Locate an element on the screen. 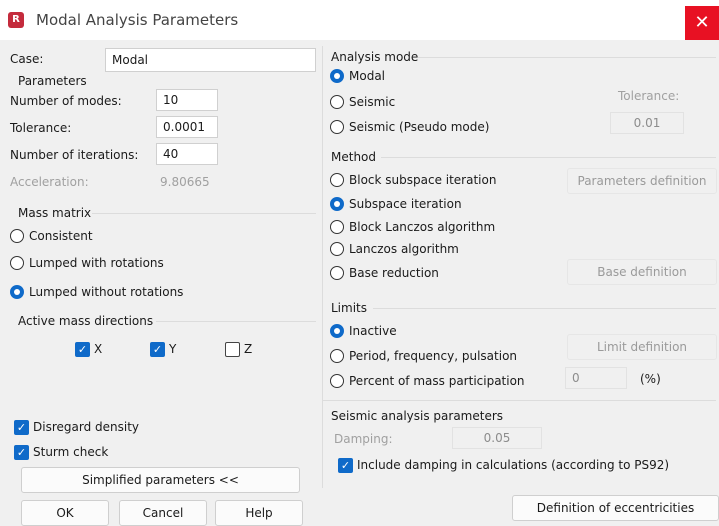  radio-base-reduction-label: Base reduction is located at coordinates (394, 273).